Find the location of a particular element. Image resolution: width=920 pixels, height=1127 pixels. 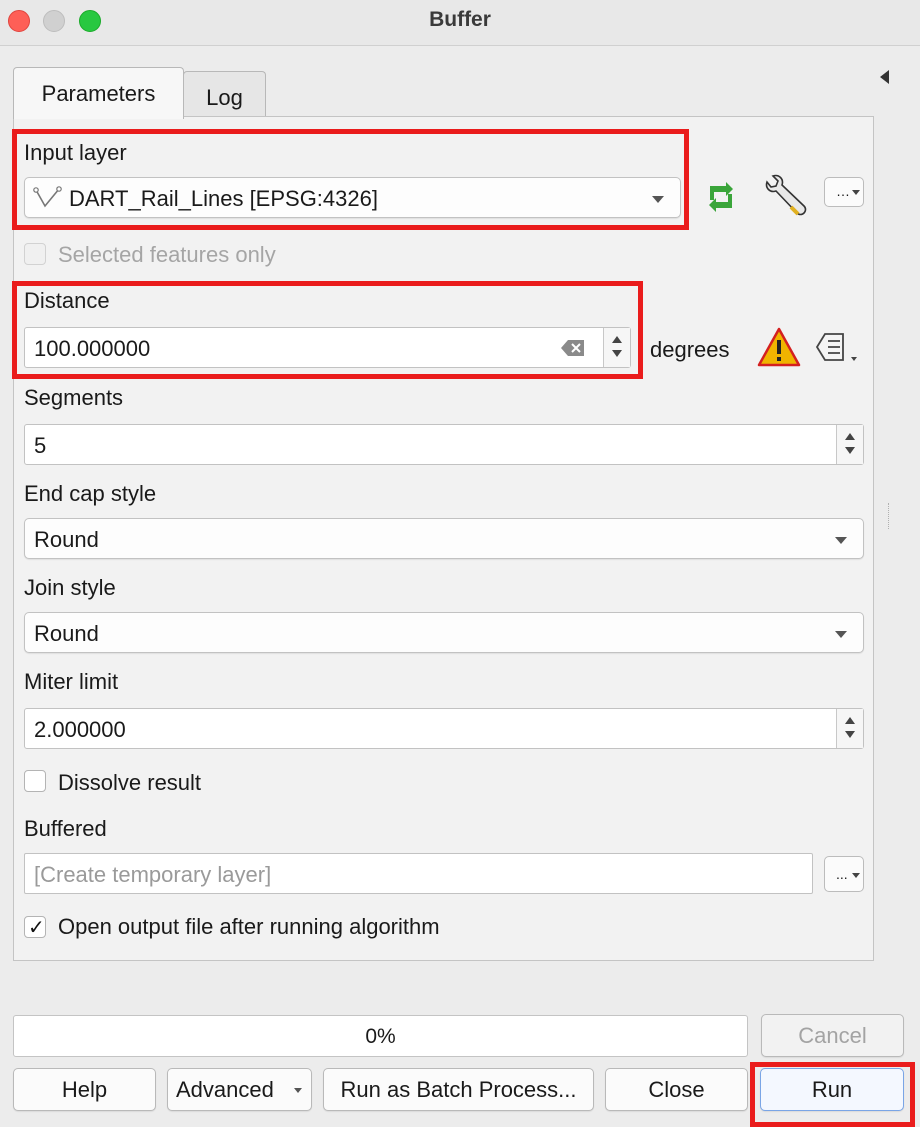

data-defined-icon is located at coordinates (839, 348).